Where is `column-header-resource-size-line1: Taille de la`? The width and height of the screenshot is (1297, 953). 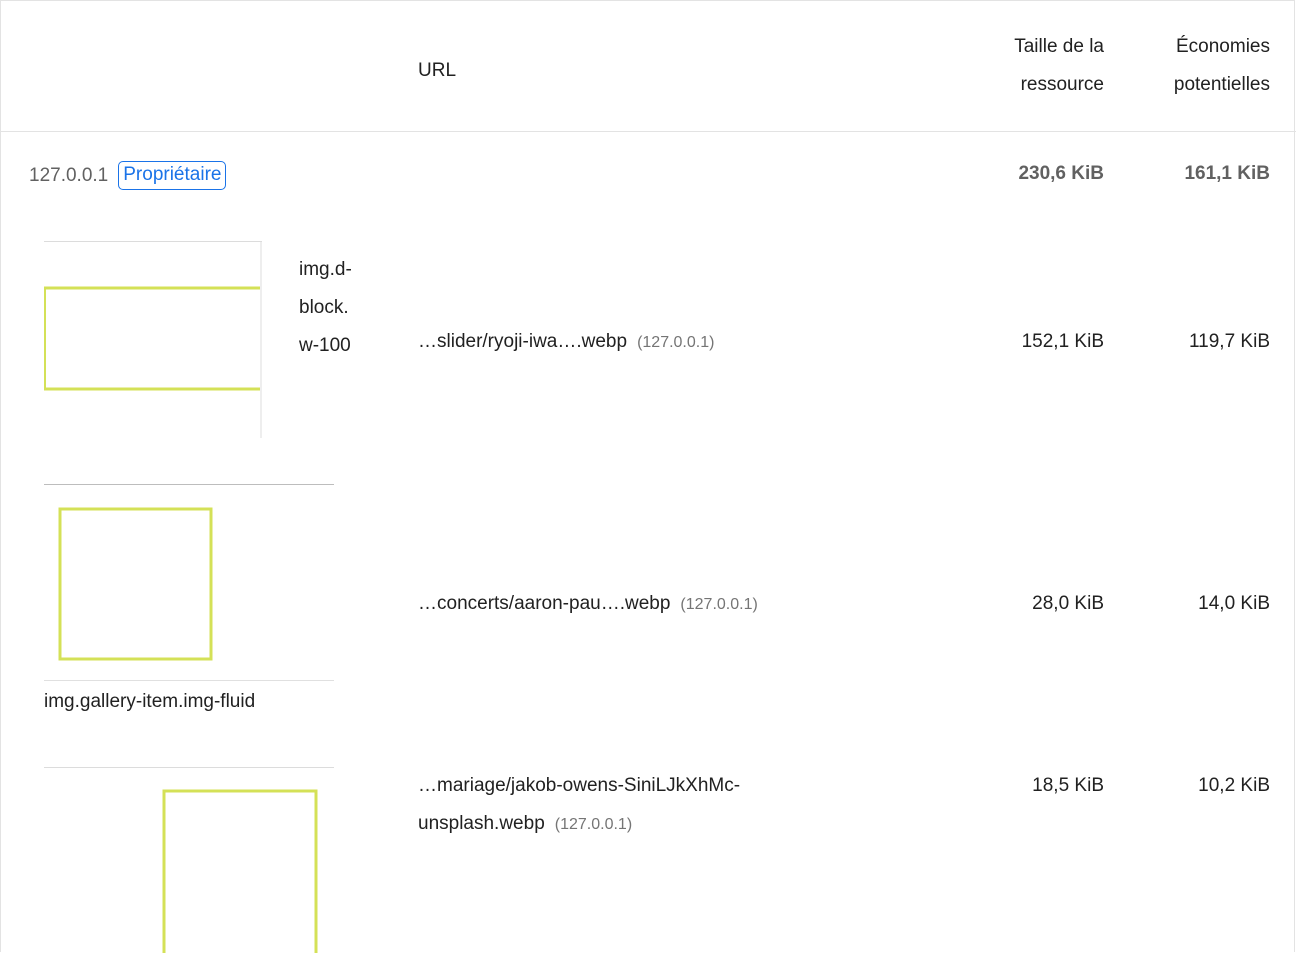 column-header-resource-size-line1: Taille de la is located at coordinates (1059, 46).